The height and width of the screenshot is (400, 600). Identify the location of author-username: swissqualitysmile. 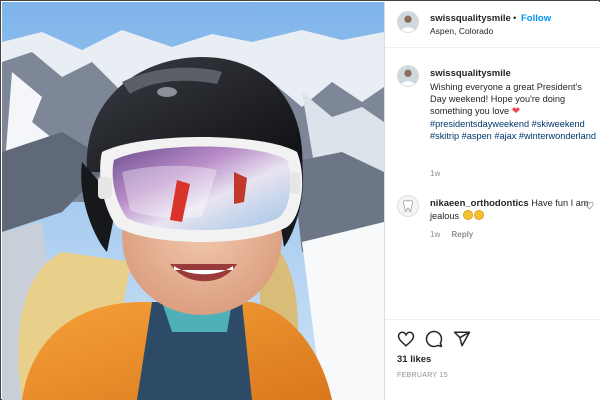
(470, 18).